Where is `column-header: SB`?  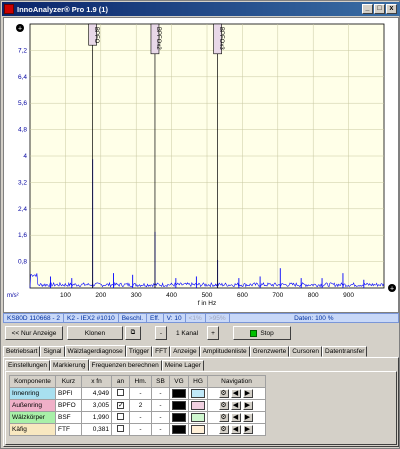 column-header: SB is located at coordinates (160, 381).